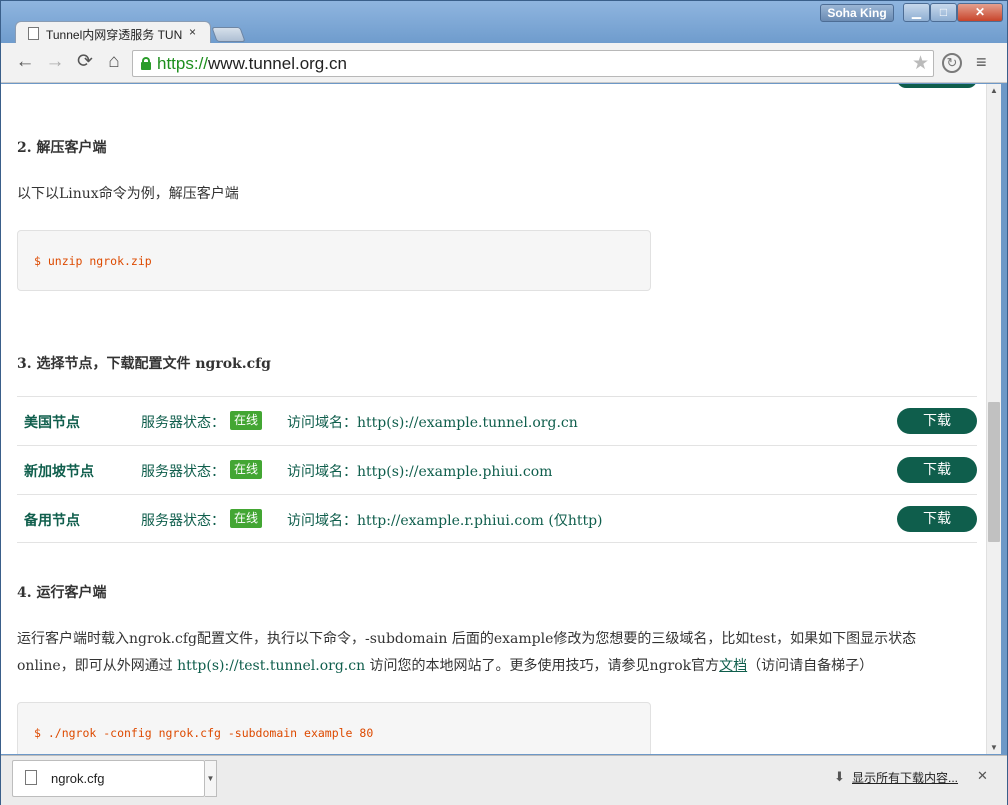 This screenshot has height=805, width=1008. Describe the element at coordinates (445, 521) in the screenshot. I see `node-domain: 访问域名：http://example.r.phiui.com (仅http)` at that location.